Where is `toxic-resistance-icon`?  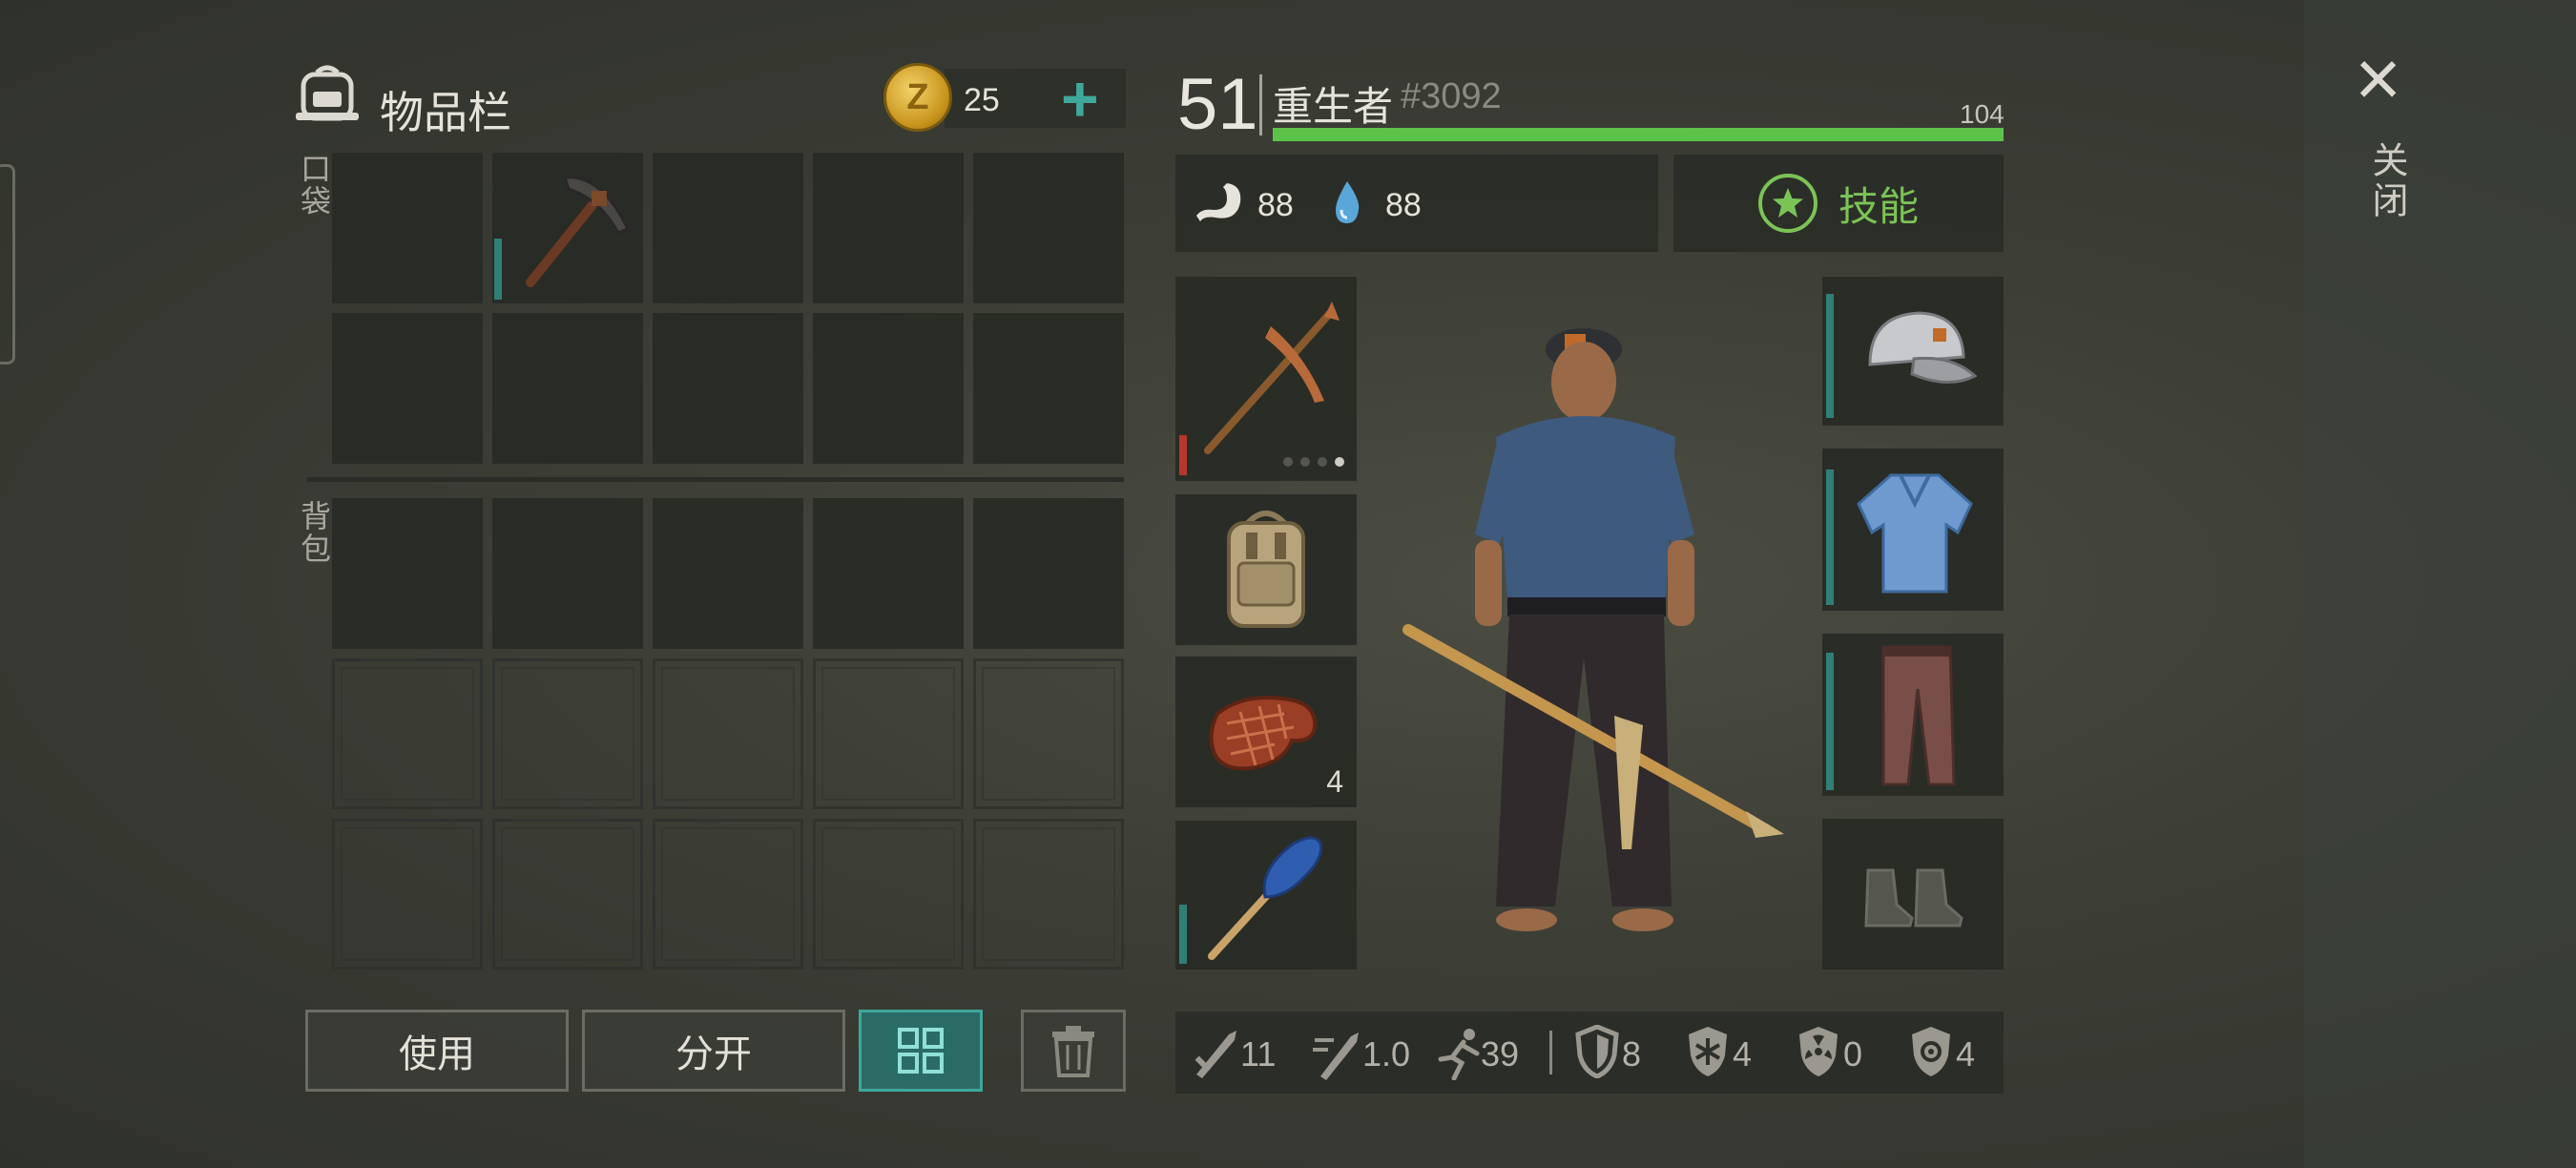 toxic-resistance-icon is located at coordinates (1931, 1051).